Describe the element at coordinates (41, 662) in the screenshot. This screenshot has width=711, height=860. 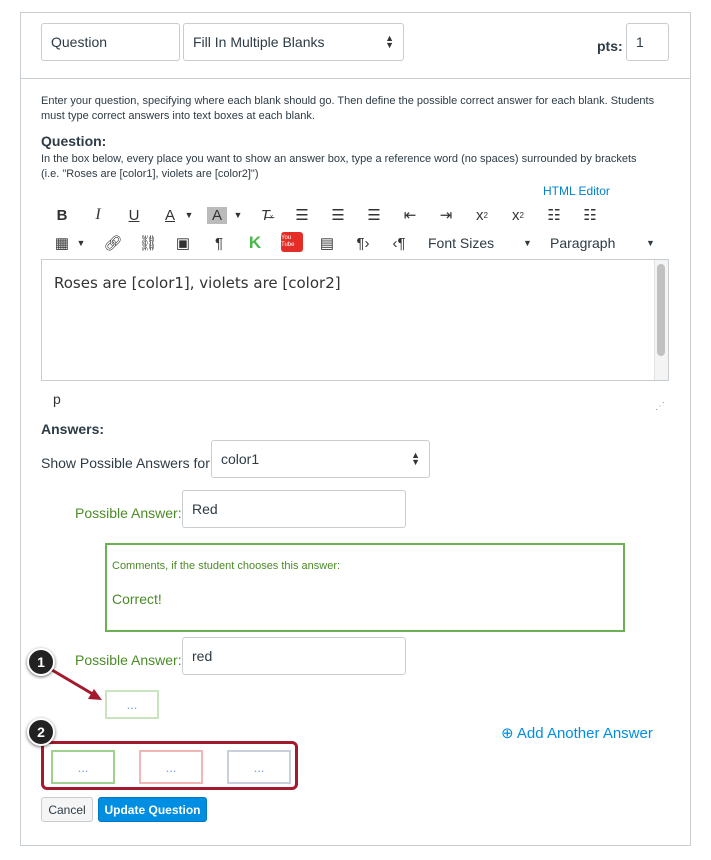
I see `callout-1: 1` at that location.